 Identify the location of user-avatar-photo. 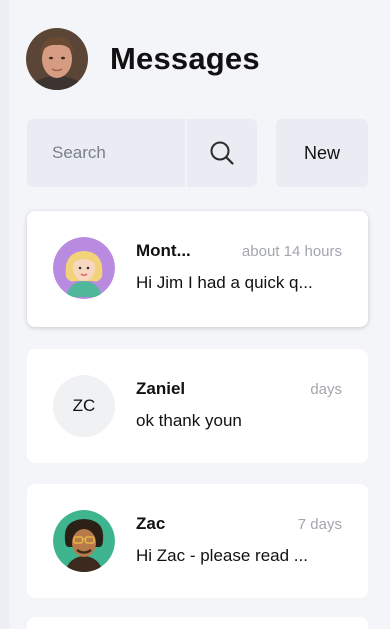
(57, 59).